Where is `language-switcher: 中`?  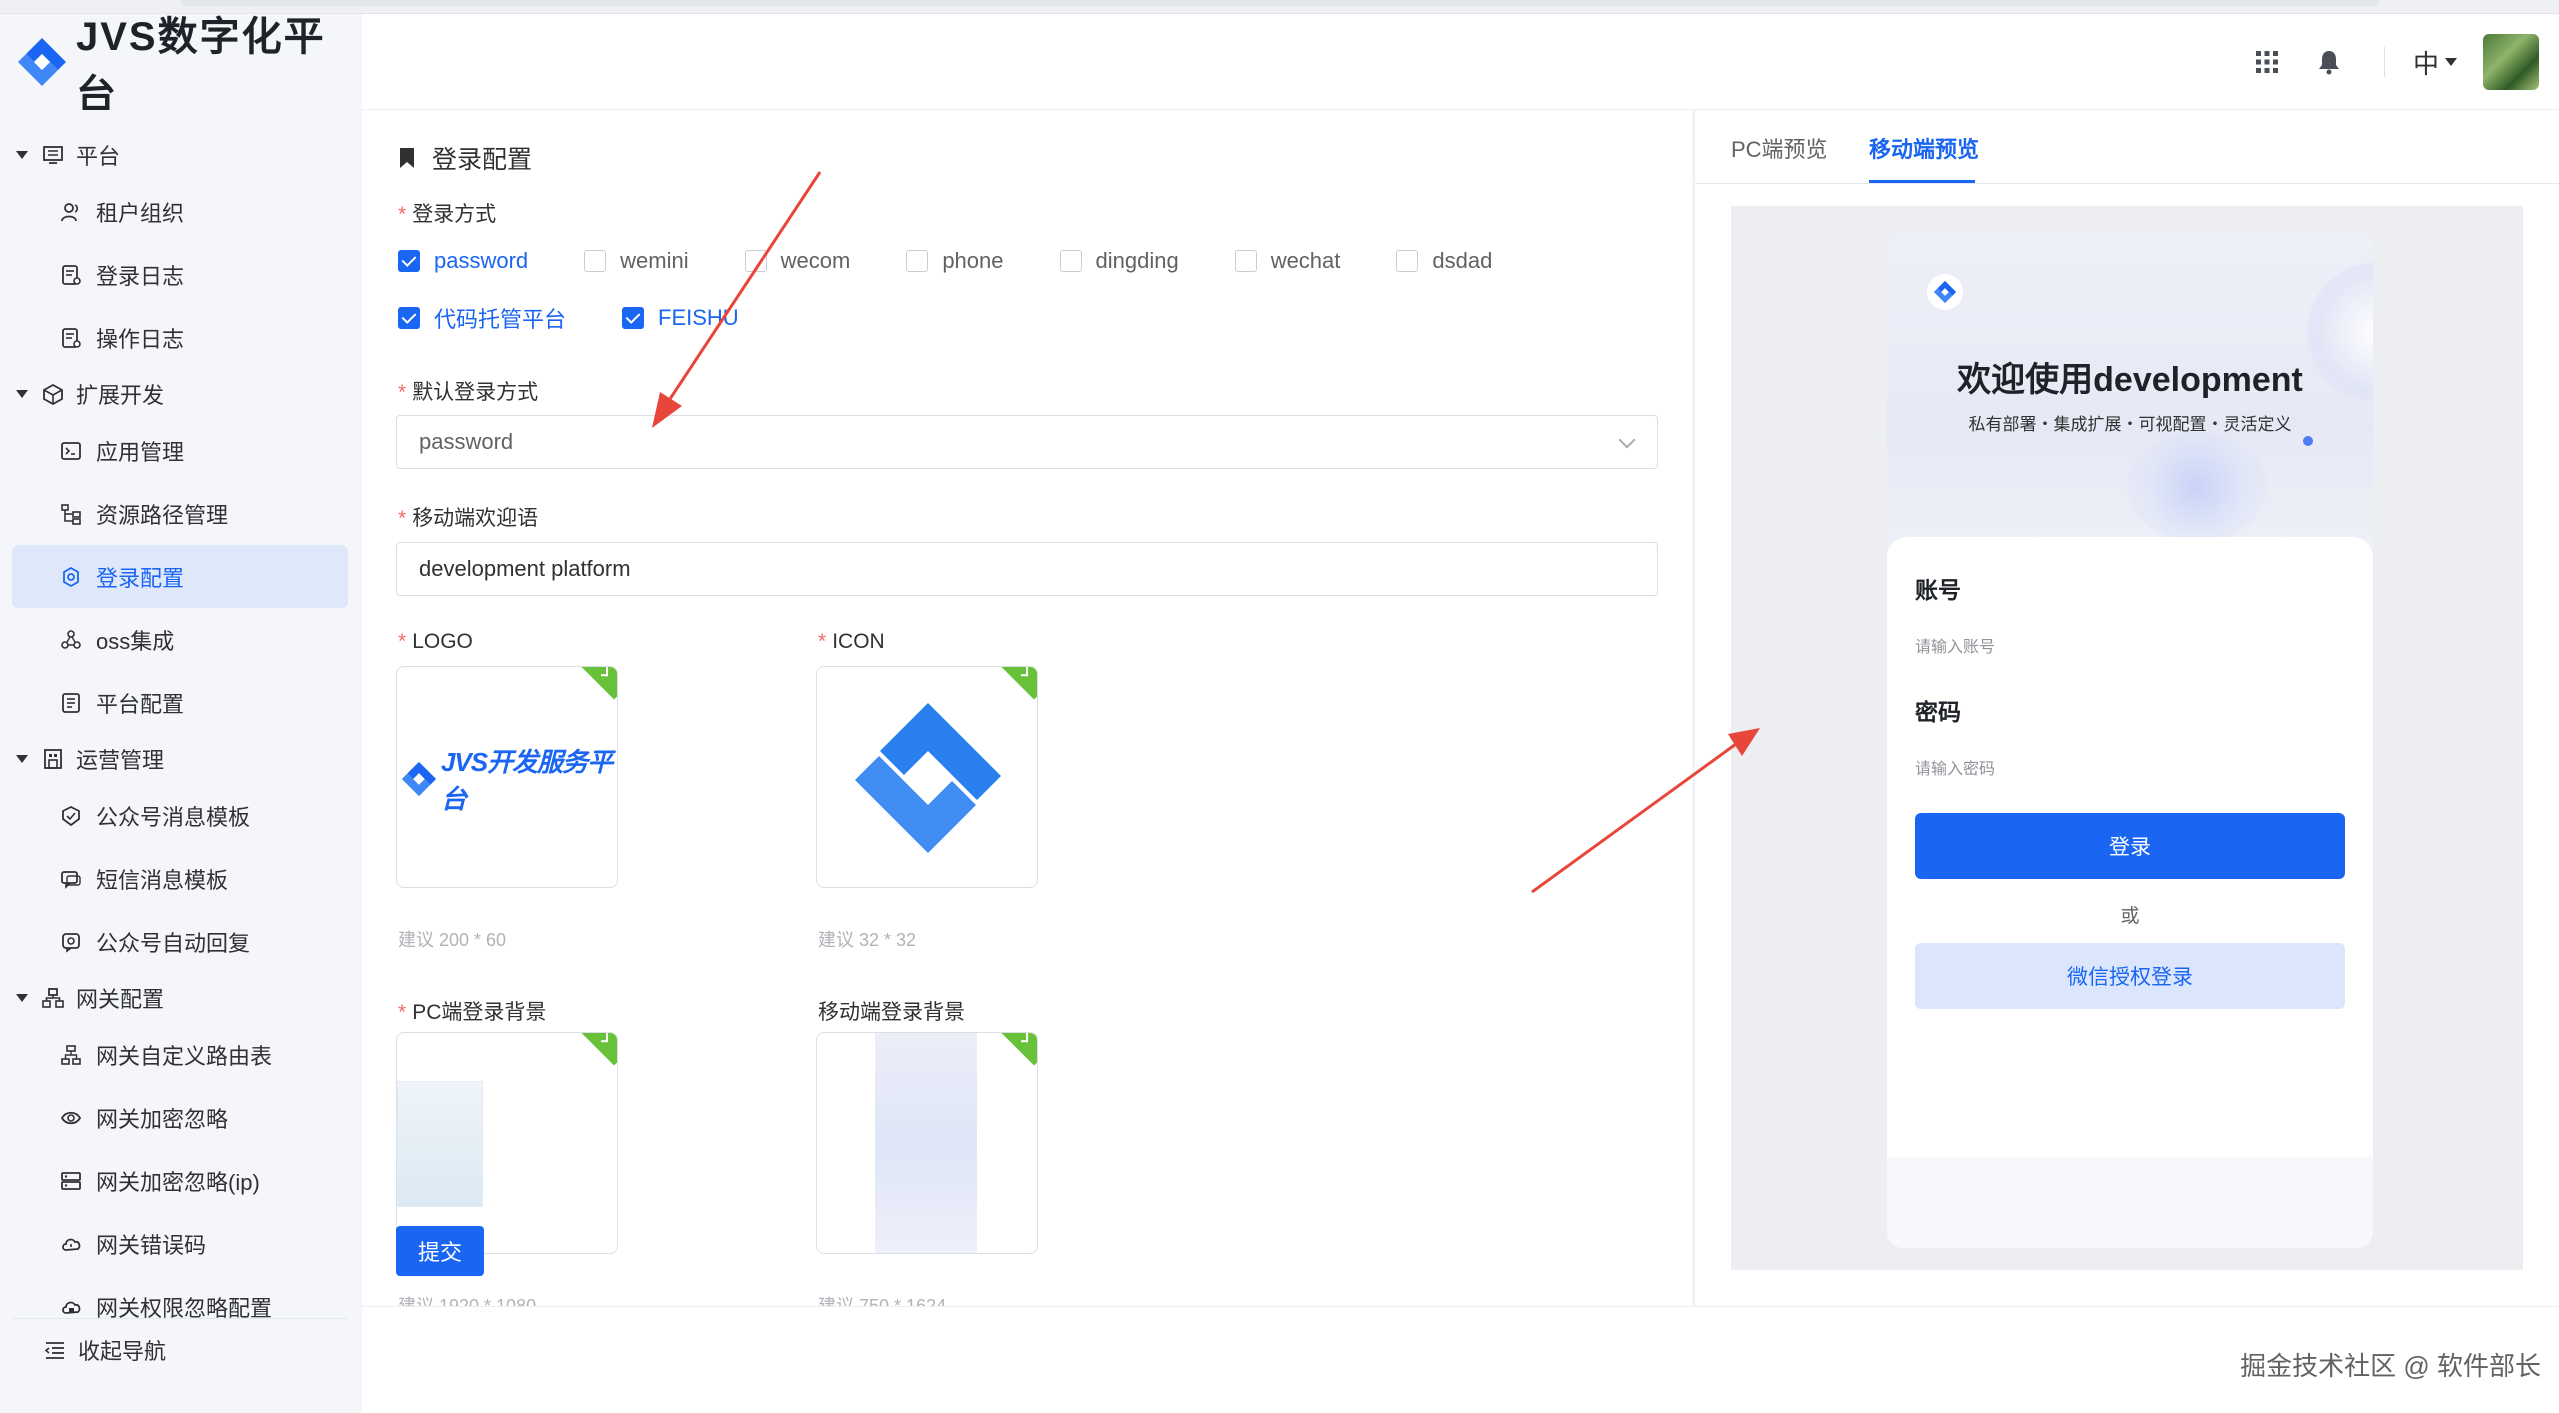 language-switcher: 中 is located at coordinates (2435, 62).